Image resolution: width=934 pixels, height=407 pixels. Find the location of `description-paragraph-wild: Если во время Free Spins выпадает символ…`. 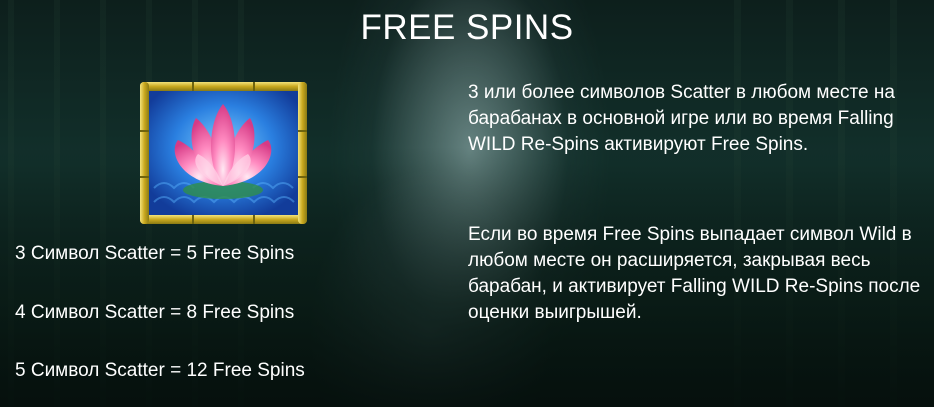

description-paragraph-wild: Если во время Free Spins выпадает символ… is located at coordinates (694, 273).